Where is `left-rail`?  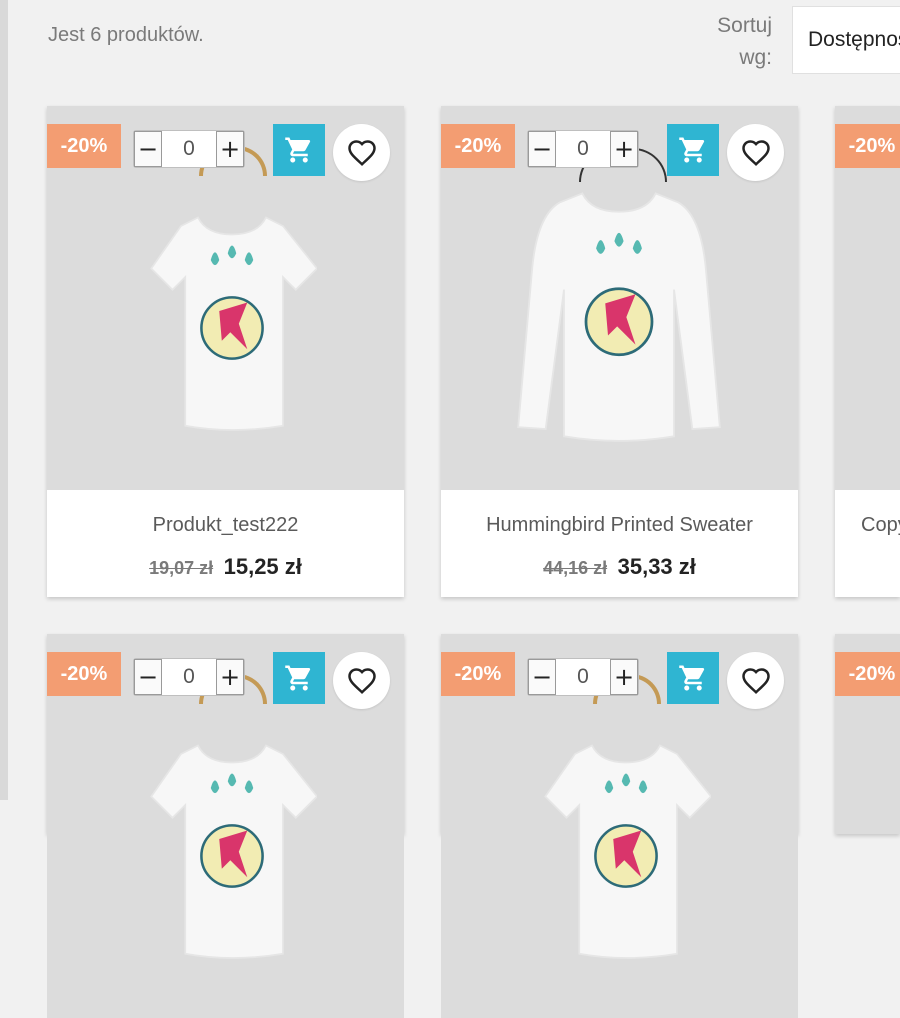
left-rail is located at coordinates (4, 400).